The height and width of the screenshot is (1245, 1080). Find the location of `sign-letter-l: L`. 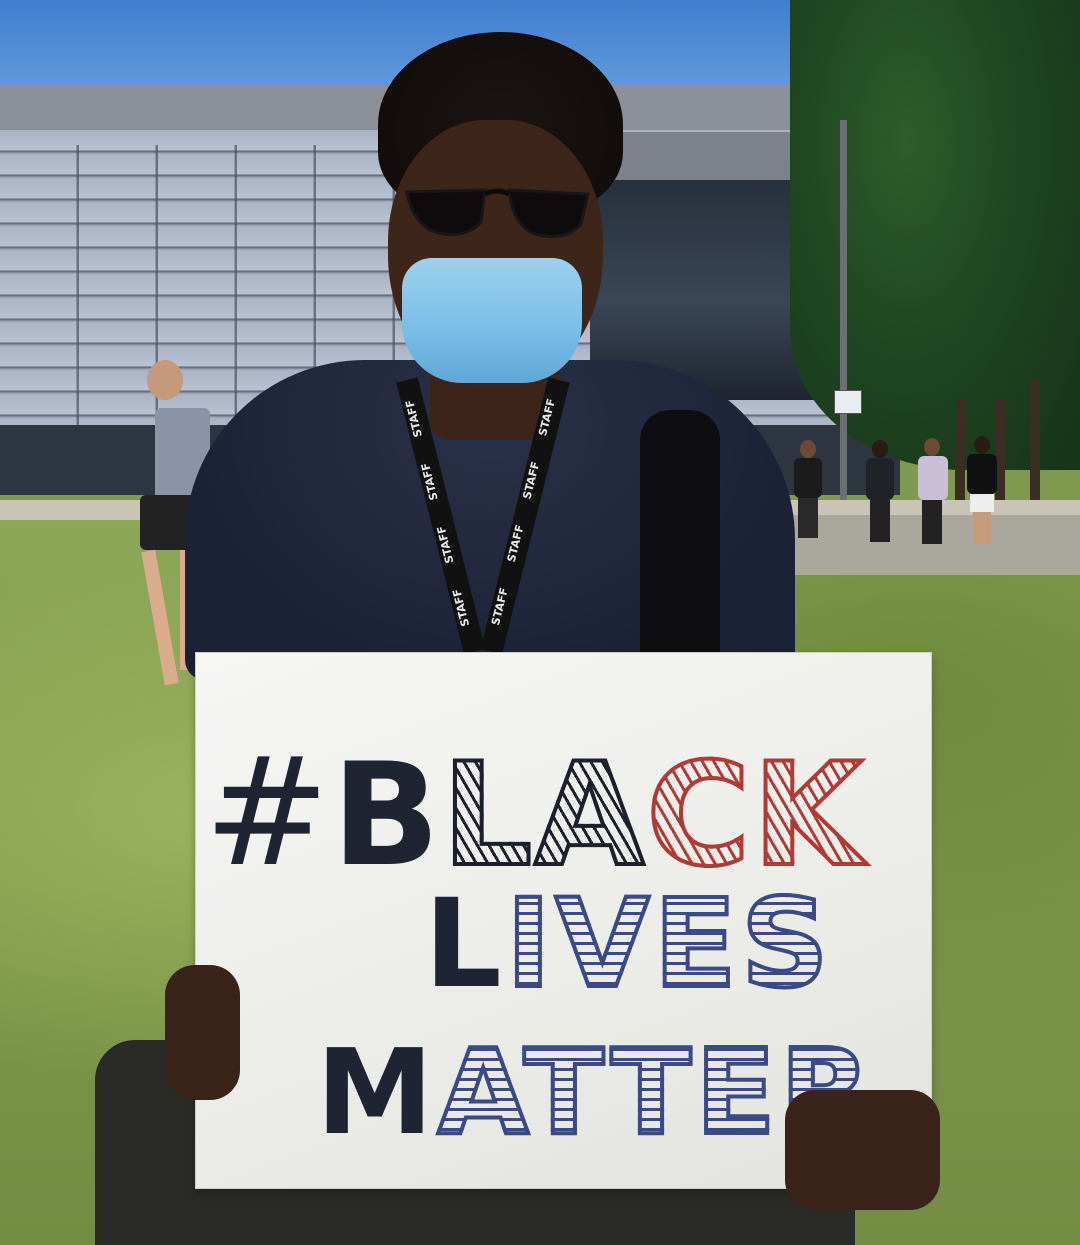

sign-letter-l: L is located at coordinates (465, 944).